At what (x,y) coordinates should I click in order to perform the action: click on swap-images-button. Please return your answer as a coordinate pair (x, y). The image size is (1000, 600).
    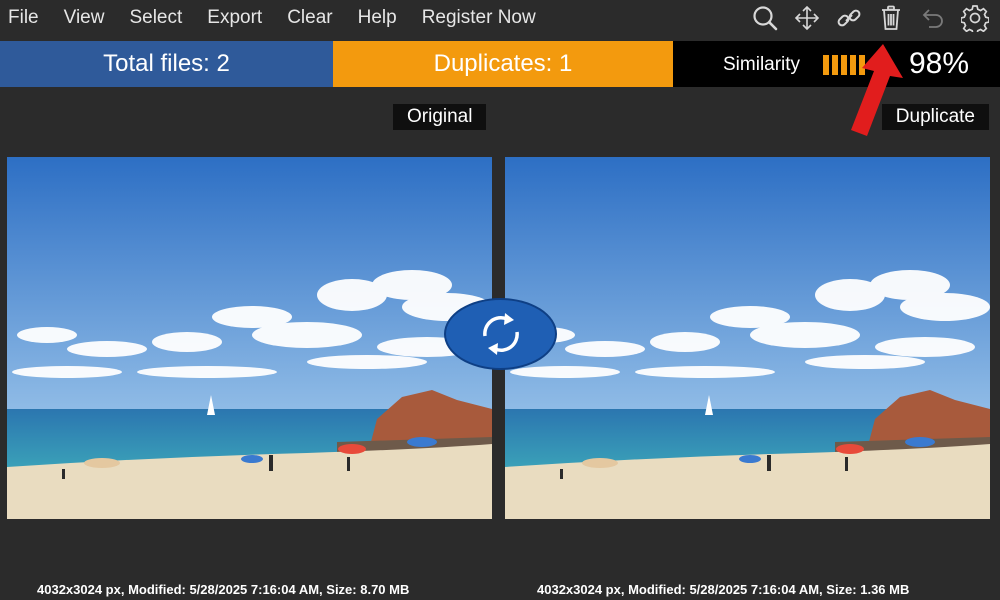
    Looking at the image, I should click on (500, 334).